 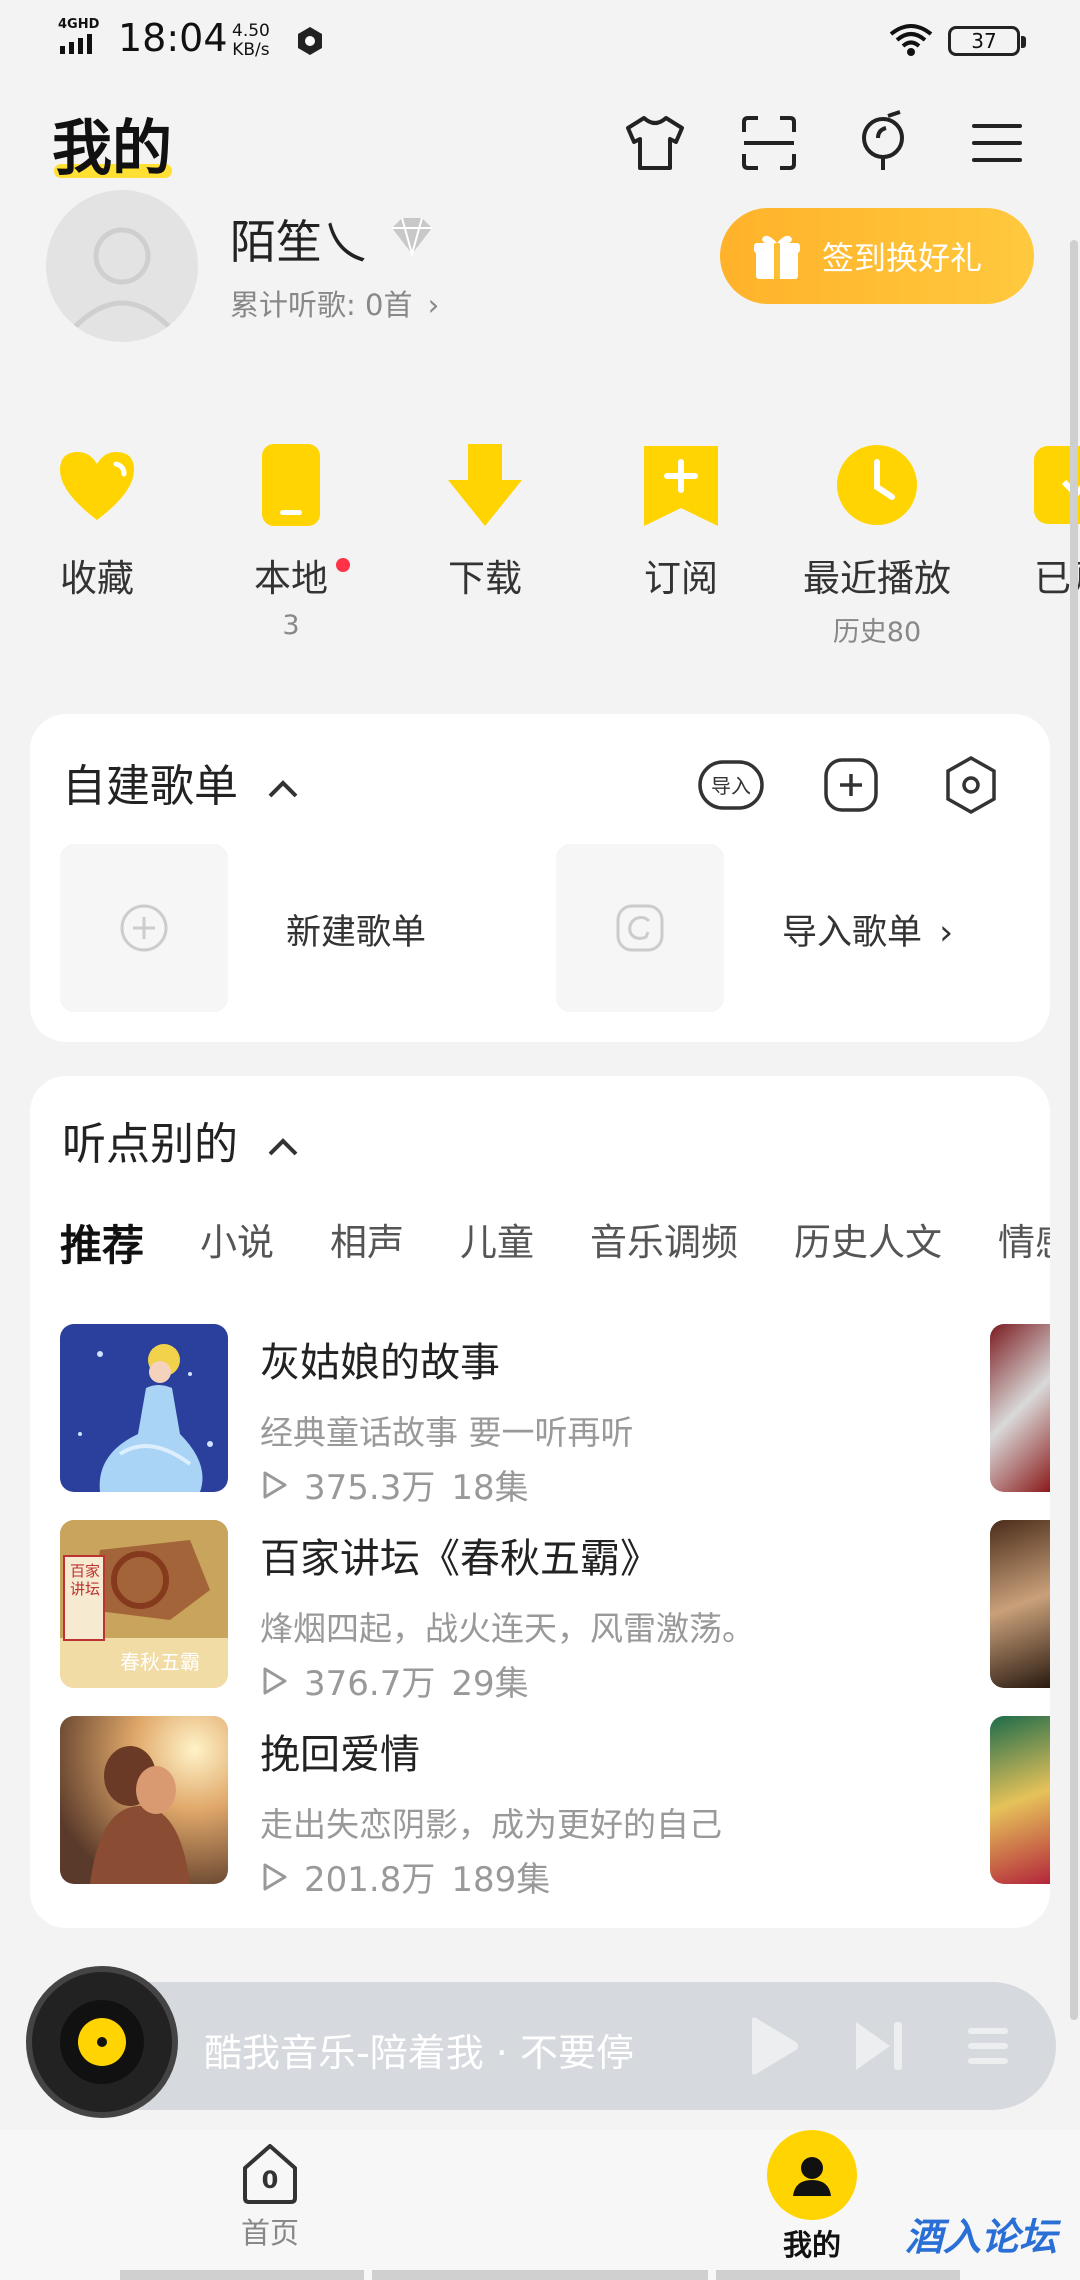 I want to click on diamond-icon, so click(x=412, y=236).